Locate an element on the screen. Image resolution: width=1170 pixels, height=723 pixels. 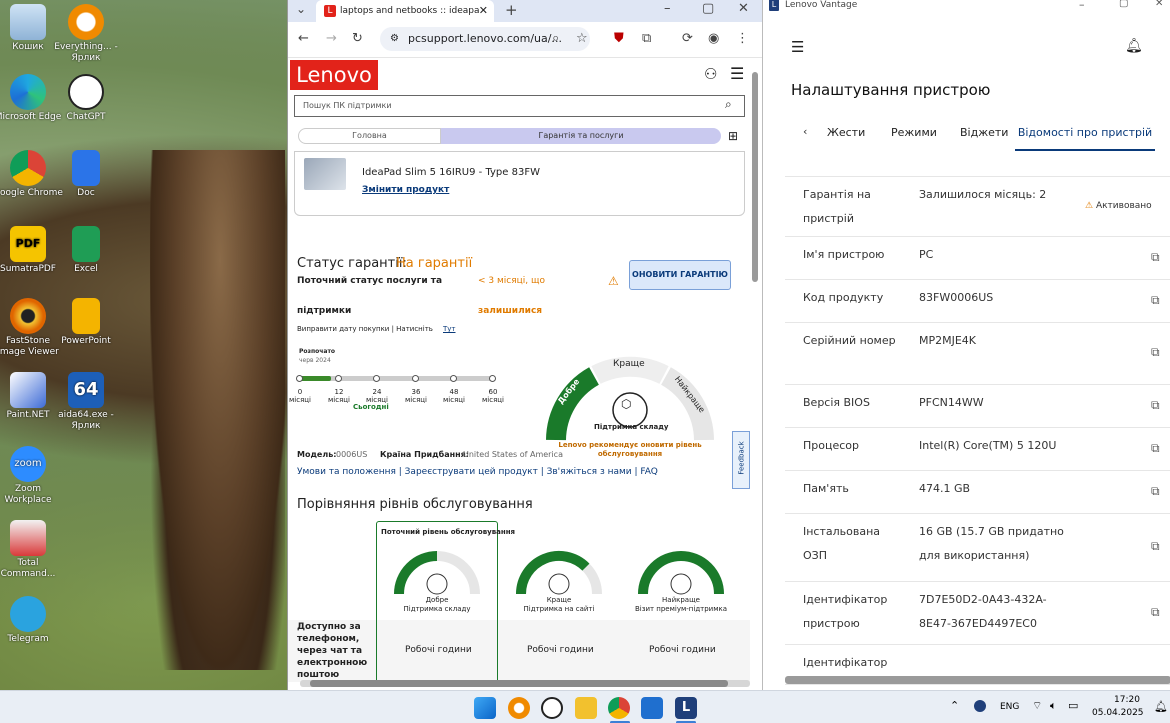
product-card is located at coordinates (519, 183).